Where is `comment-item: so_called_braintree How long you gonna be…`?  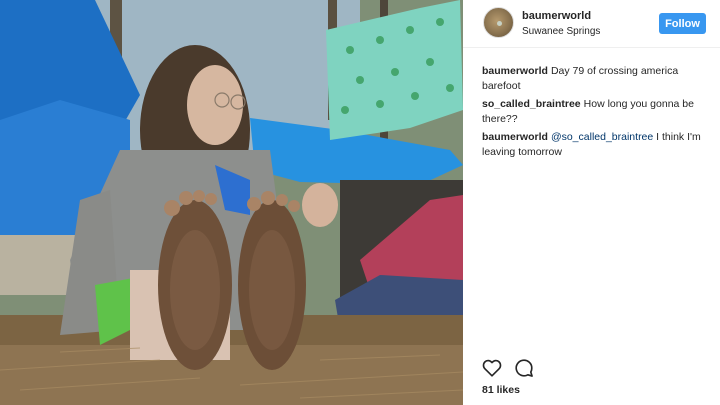 comment-item: so_called_braintree How long you gonna be… is located at coordinates (597, 112).